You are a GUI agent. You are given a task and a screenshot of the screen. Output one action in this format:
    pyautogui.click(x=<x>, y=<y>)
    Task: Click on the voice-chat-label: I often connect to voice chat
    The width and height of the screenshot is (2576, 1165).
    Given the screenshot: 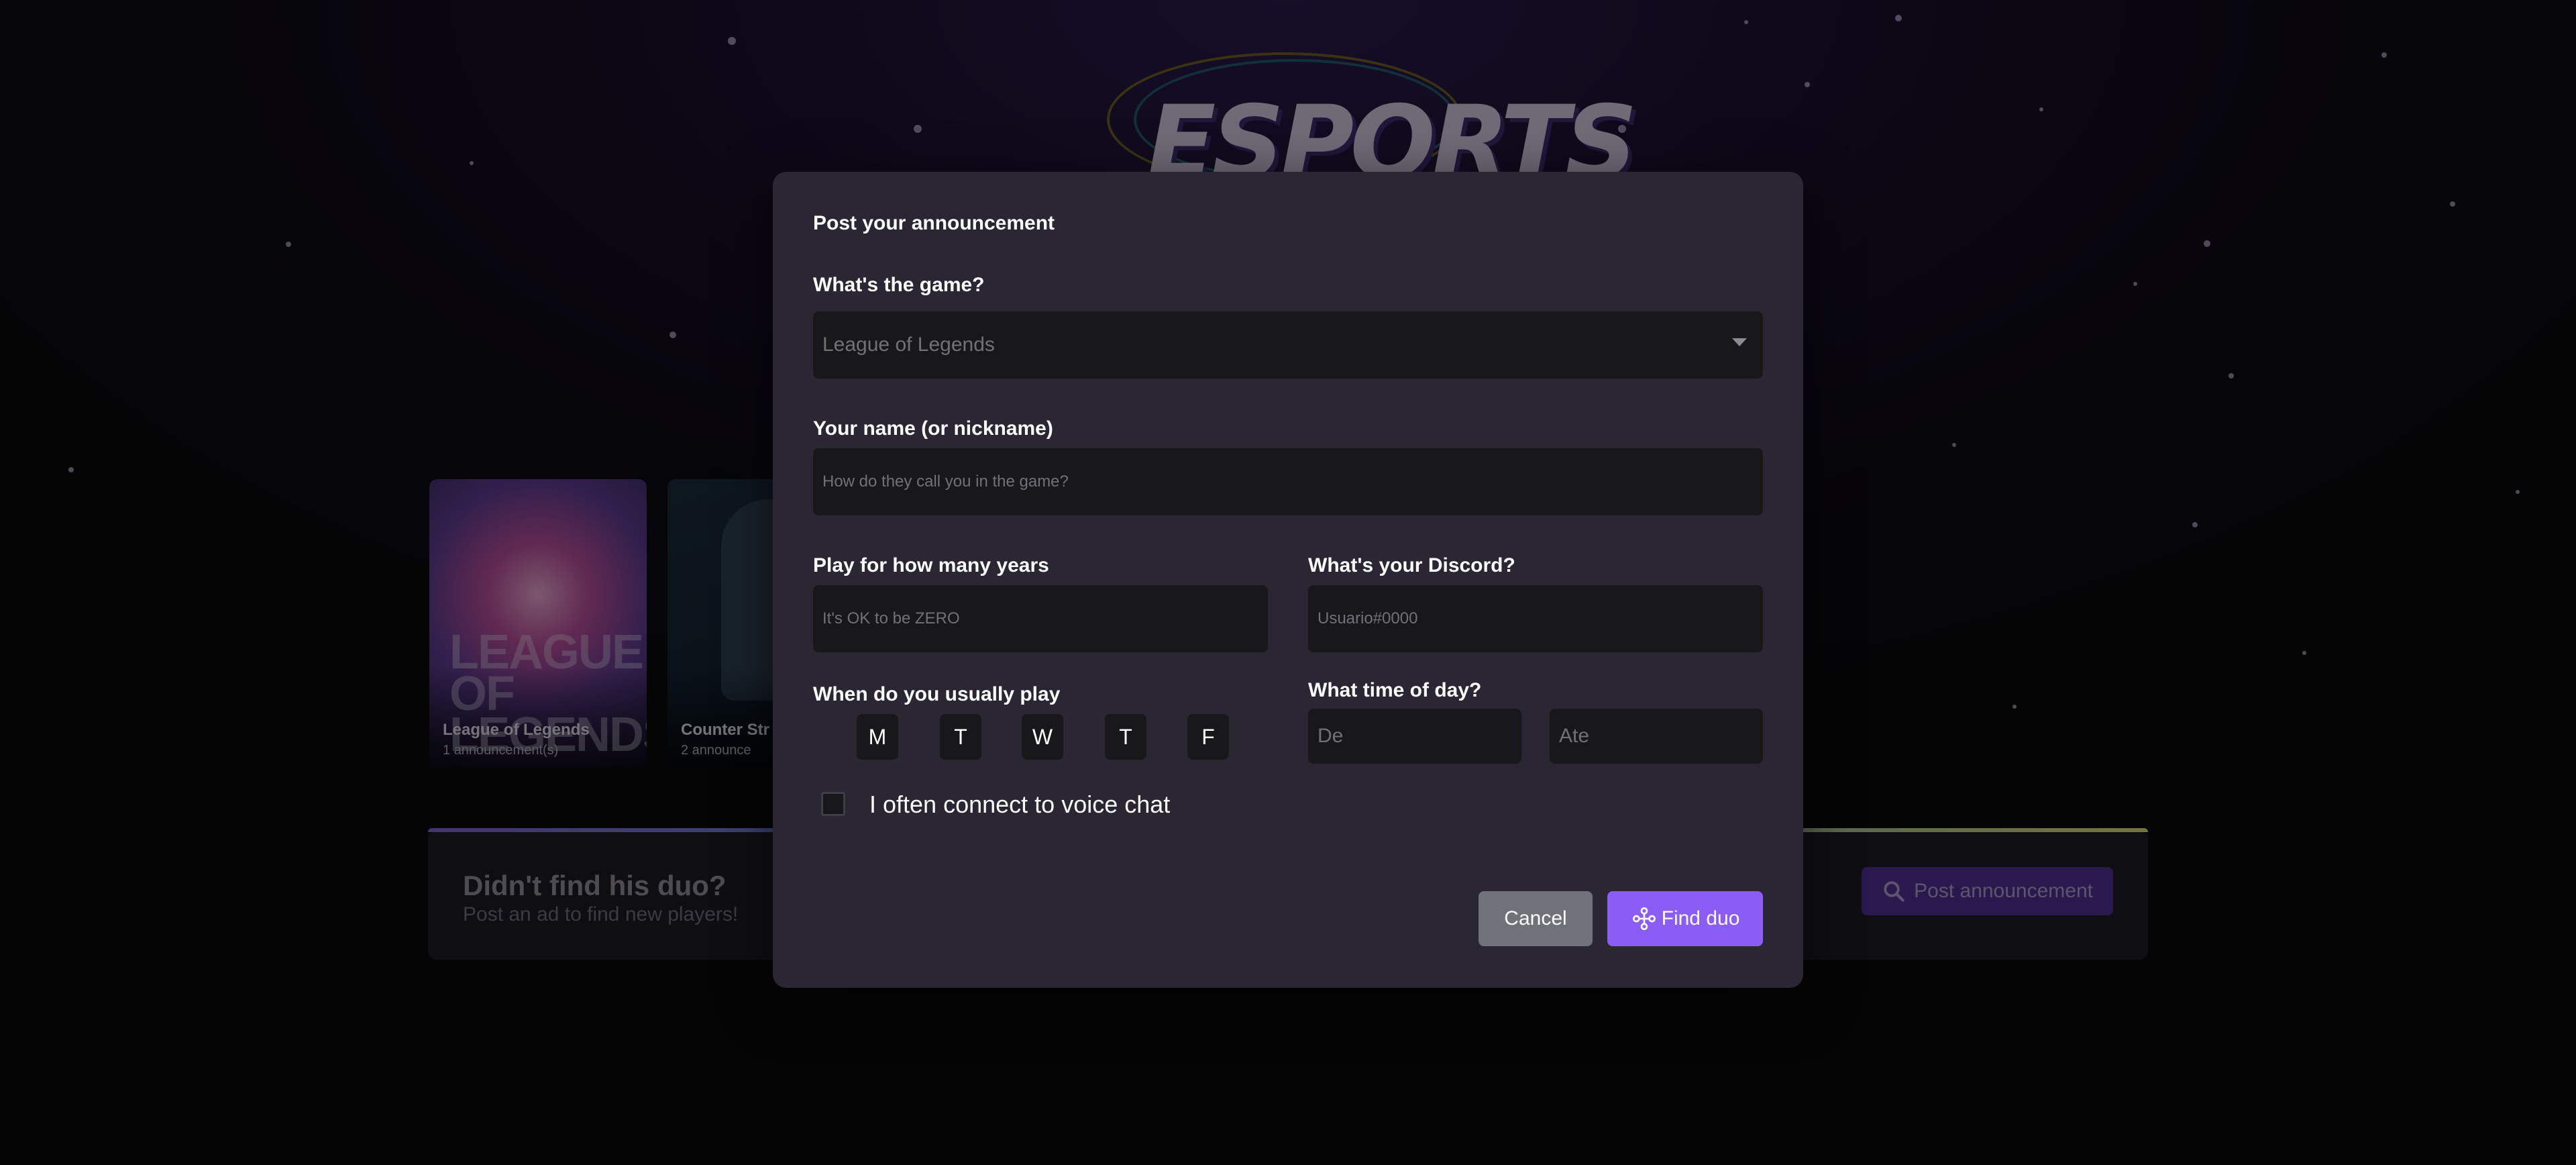 What is the action you would take?
    pyautogui.click(x=1019, y=805)
    